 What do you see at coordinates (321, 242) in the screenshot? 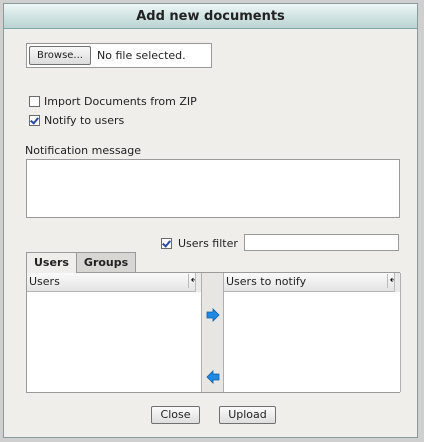
I see `users-filter-input` at bounding box center [321, 242].